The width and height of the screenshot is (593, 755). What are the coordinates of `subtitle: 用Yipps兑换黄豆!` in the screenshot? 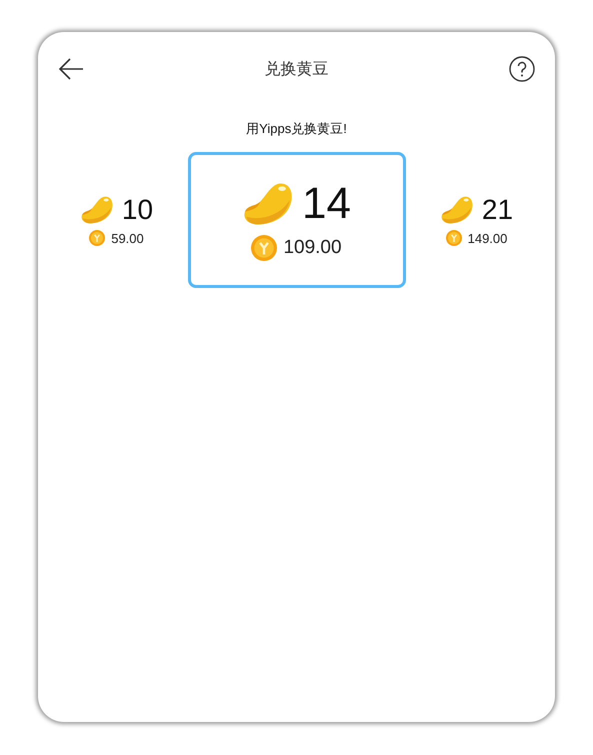 It's located at (296, 129).